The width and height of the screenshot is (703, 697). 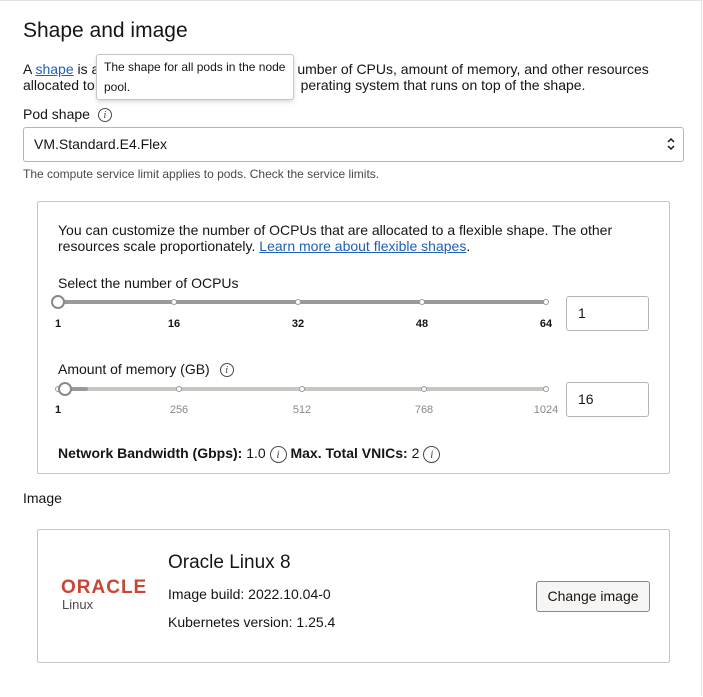 What do you see at coordinates (54, 69) in the screenshot?
I see `shape-link: shape` at bounding box center [54, 69].